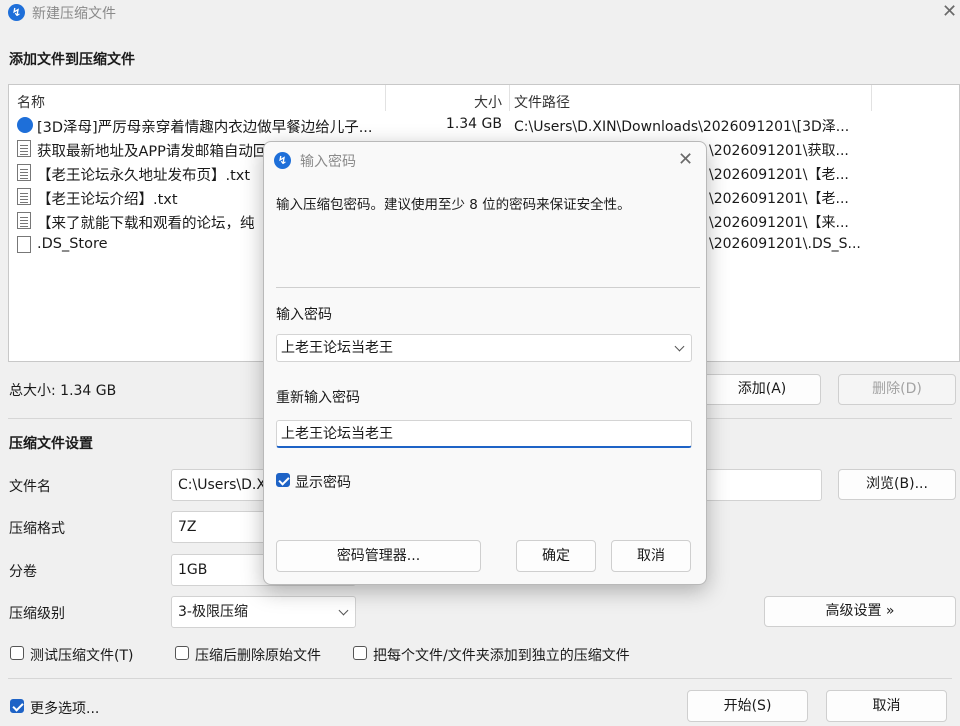  What do you see at coordinates (24, 244) in the screenshot?
I see `blank-file-icon` at bounding box center [24, 244].